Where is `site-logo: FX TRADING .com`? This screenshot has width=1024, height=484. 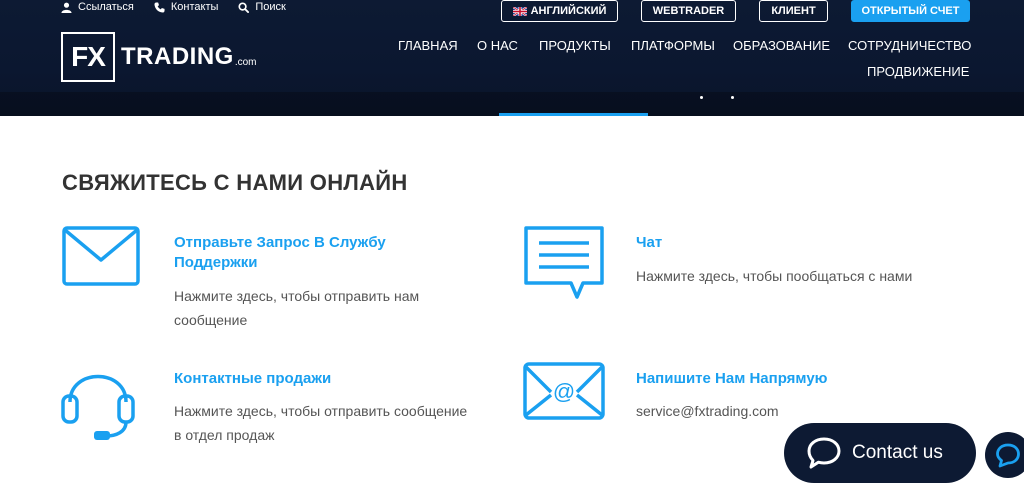
site-logo: FX TRADING .com is located at coordinates (159, 57).